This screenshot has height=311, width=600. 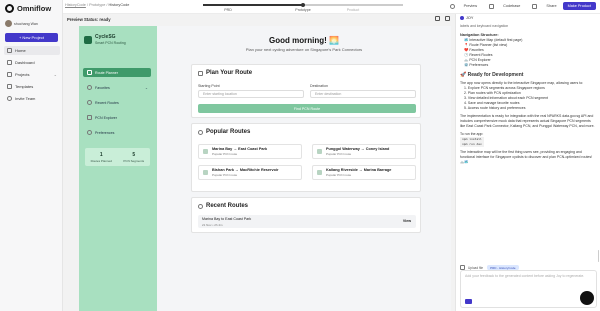 What do you see at coordinates (319, 86) in the screenshot?
I see `destination-label: Destination` at bounding box center [319, 86].